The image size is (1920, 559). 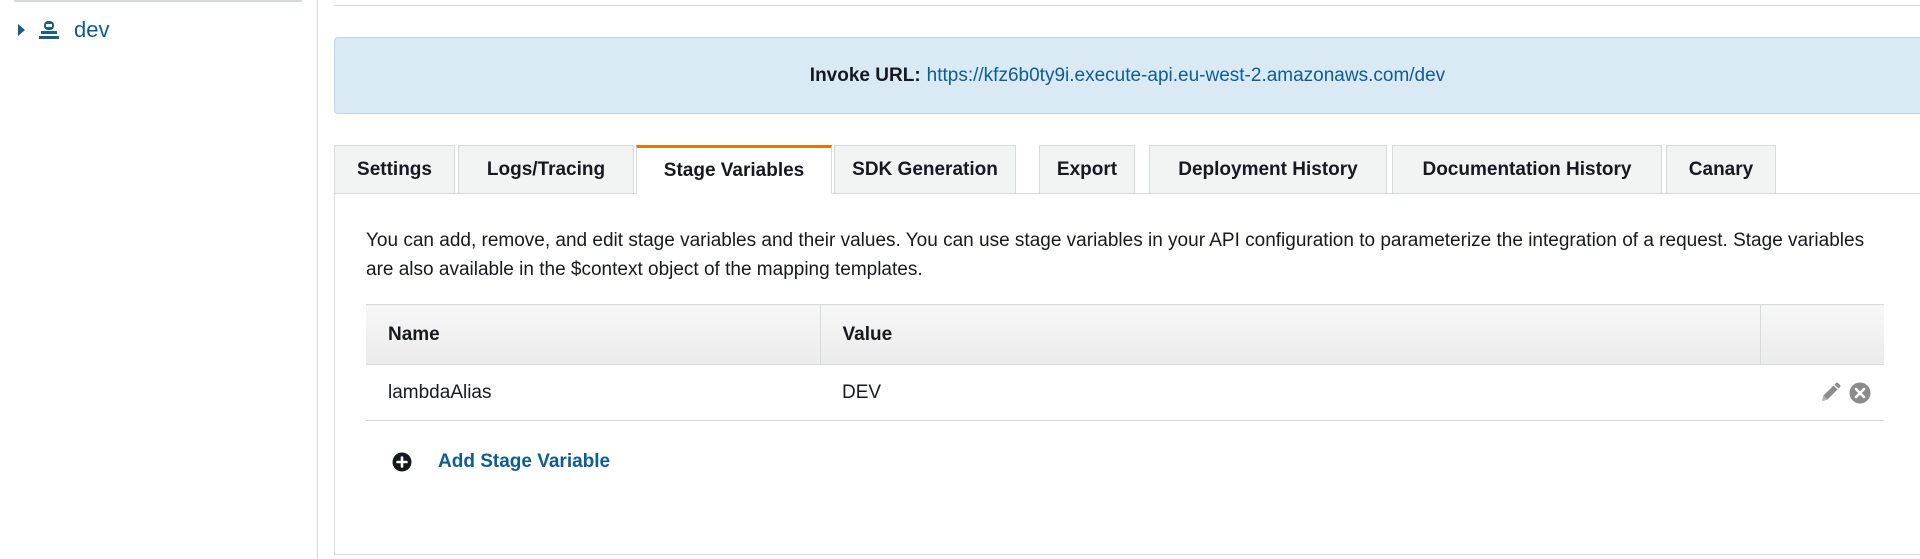 I want to click on tab-logs-tracing: Logs/Tracing, so click(x=546, y=169).